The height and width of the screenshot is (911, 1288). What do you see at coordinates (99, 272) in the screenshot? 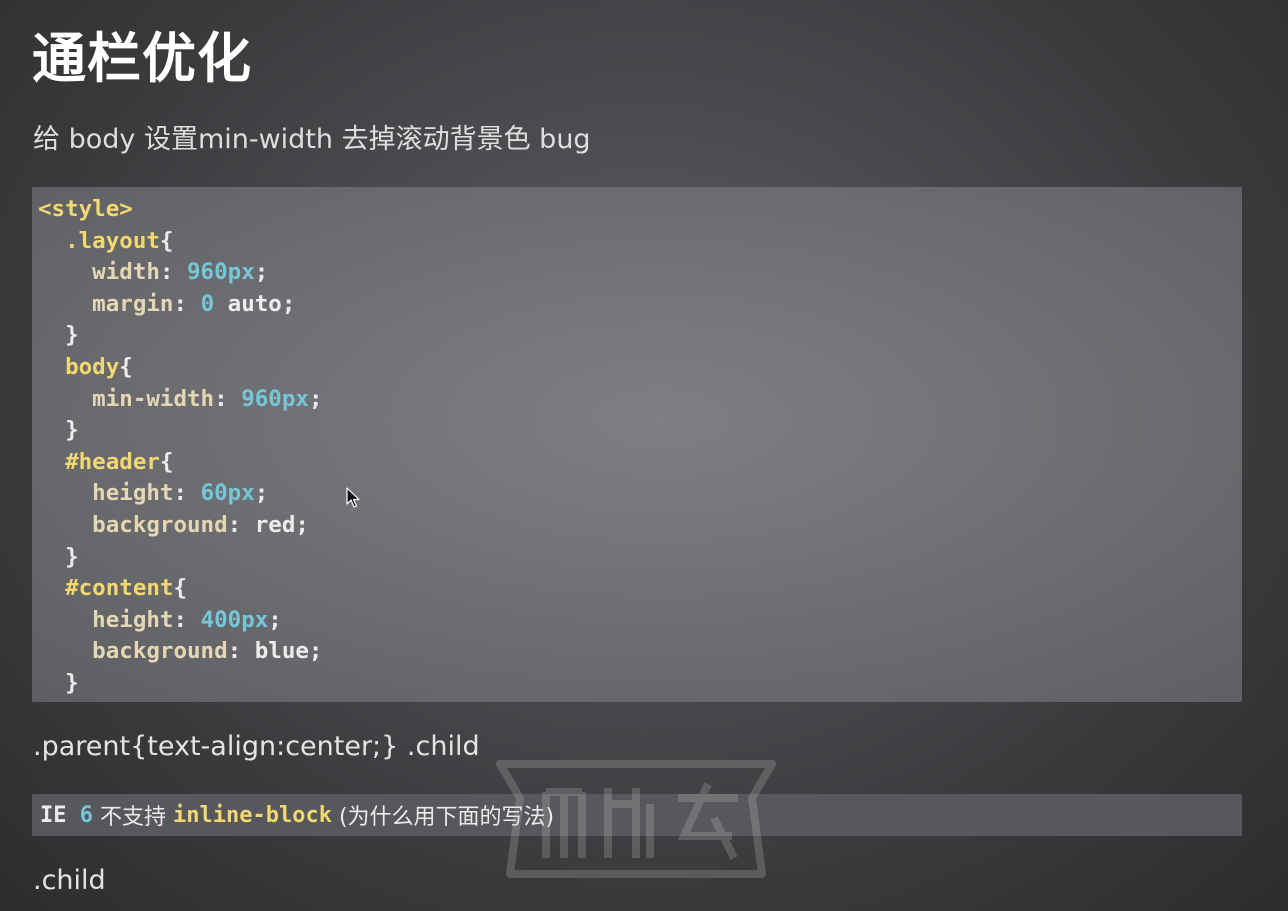
I see `code-token: width` at bounding box center [99, 272].